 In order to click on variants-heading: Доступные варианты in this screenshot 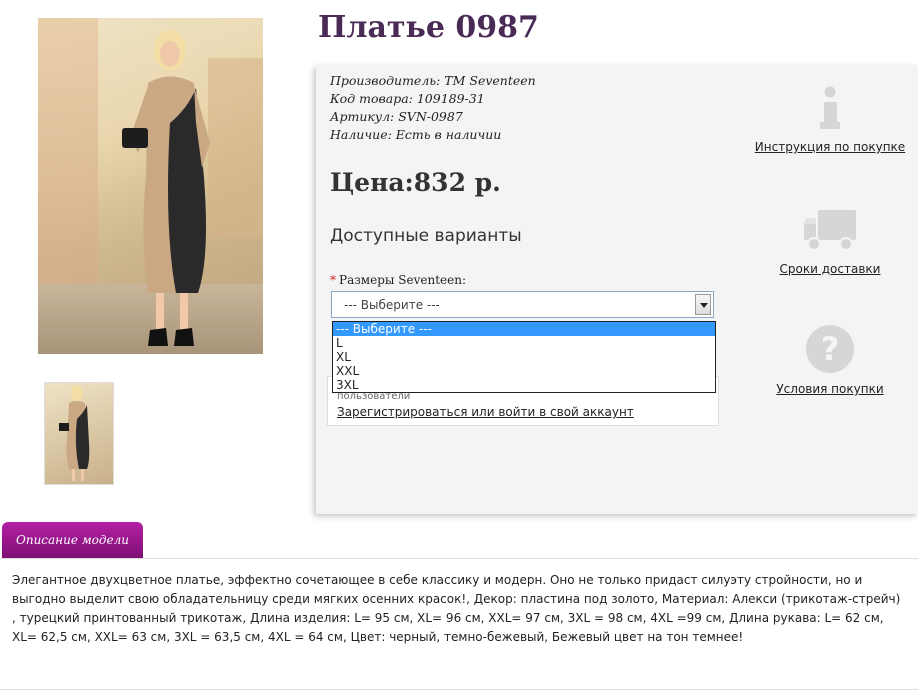, I will do `click(426, 236)`.